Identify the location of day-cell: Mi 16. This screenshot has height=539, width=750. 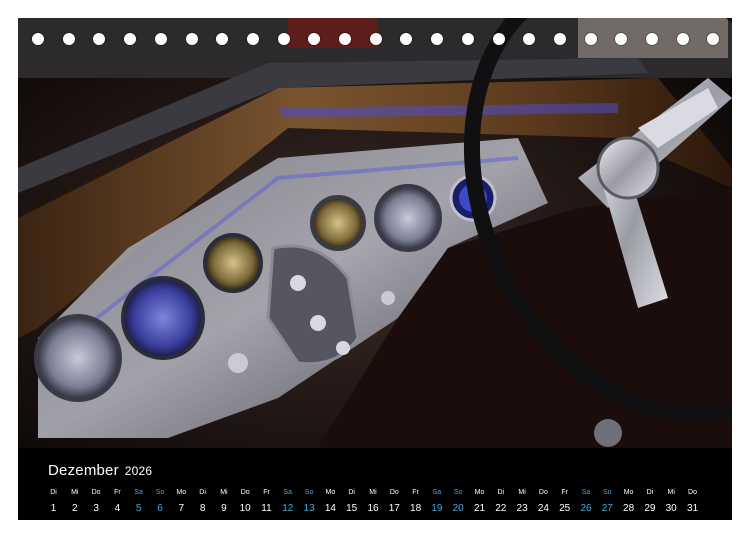
(373, 501).